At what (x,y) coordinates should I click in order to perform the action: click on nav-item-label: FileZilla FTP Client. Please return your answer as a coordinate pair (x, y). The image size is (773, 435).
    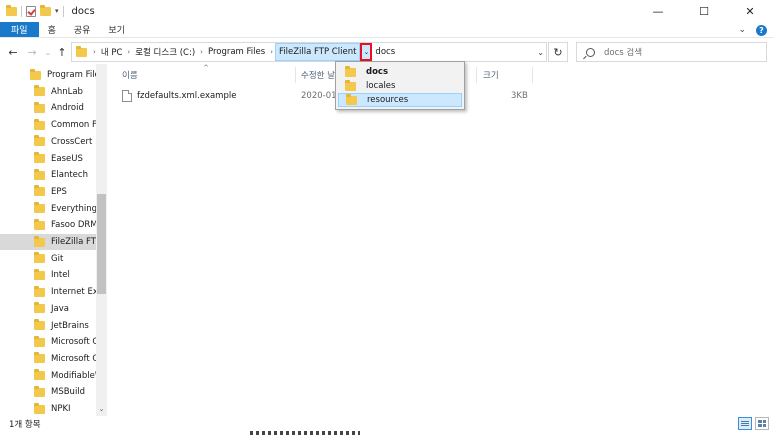
    Looking at the image, I should click on (73, 242).